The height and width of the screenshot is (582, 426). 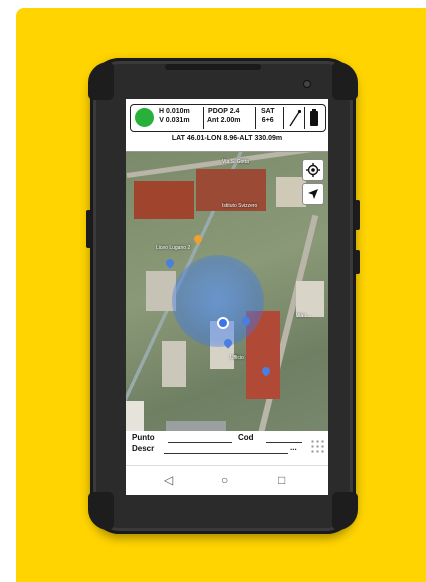 I want to click on descr-label: Descr, so click(x=143, y=448).